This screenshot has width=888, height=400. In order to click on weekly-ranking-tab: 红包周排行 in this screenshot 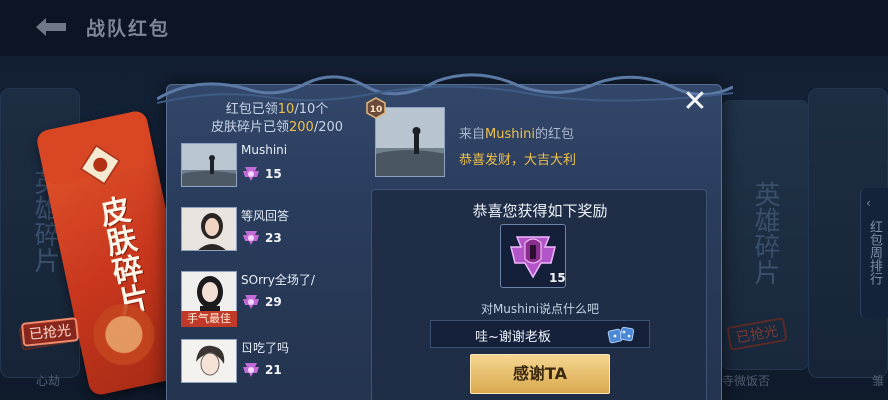, I will do `click(874, 253)`.